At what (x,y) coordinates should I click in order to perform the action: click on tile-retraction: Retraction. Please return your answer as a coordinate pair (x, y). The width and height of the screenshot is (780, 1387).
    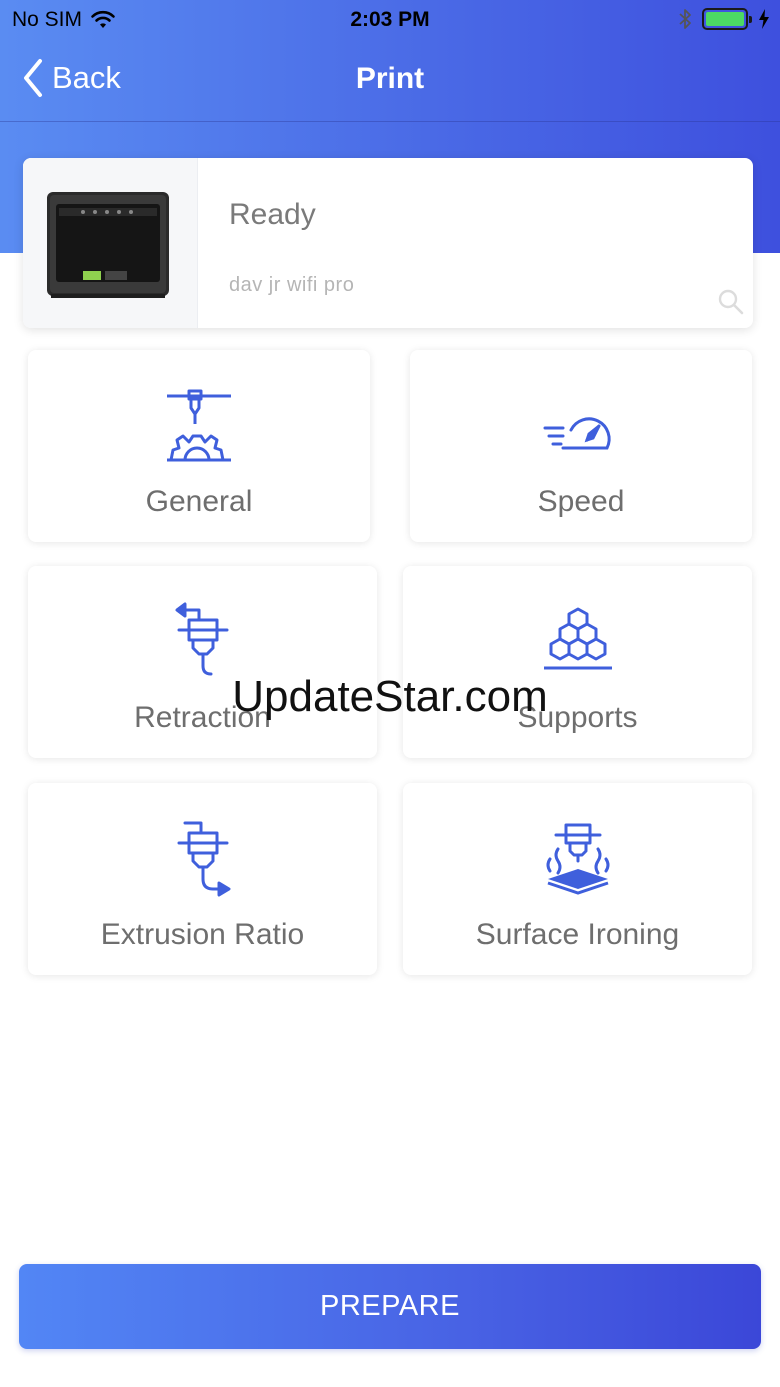
    Looking at the image, I should click on (202, 662).